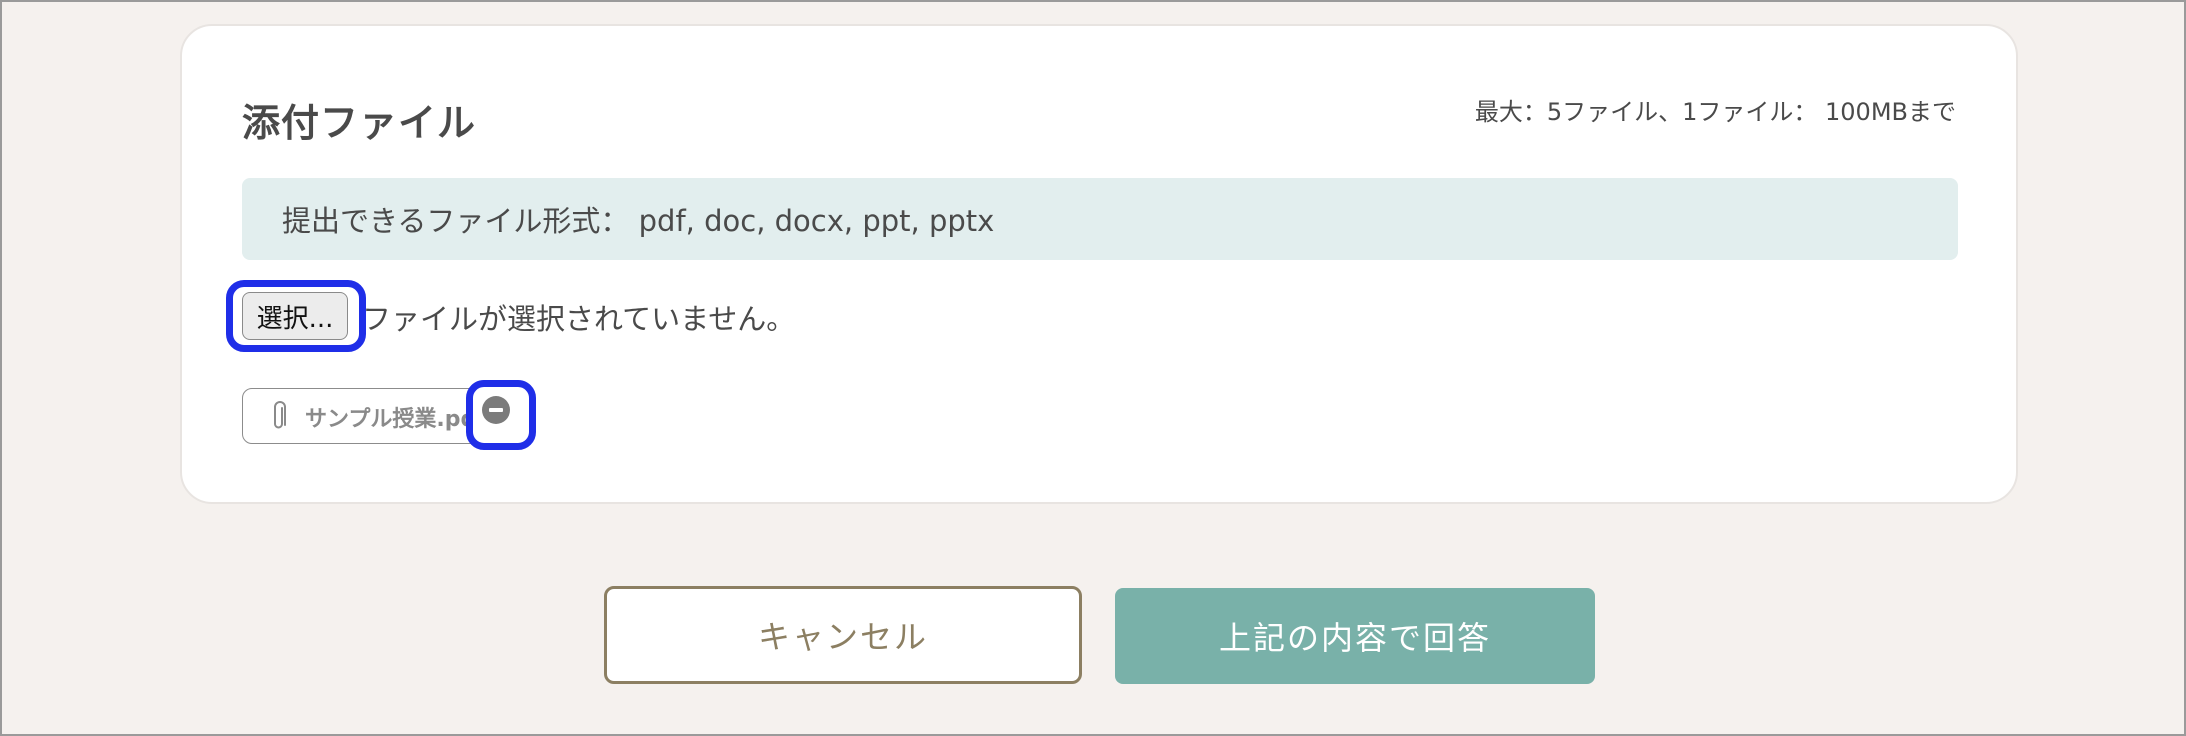 The width and height of the screenshot is (2186, 736). I want to click on attached-file-name: サンプル授業.pdf, so click(393, 419).